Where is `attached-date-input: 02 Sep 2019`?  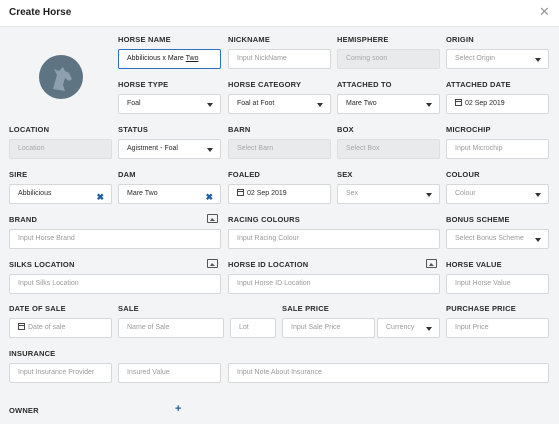 attached-date-input: 02 Sep 2019 is located at coordinates (497, 104).